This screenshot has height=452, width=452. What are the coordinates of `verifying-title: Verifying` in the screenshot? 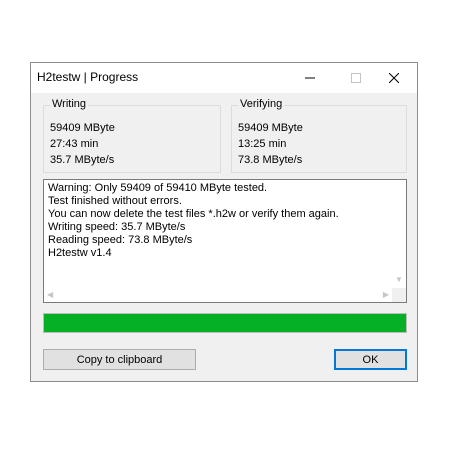 It's located at (261, 104).